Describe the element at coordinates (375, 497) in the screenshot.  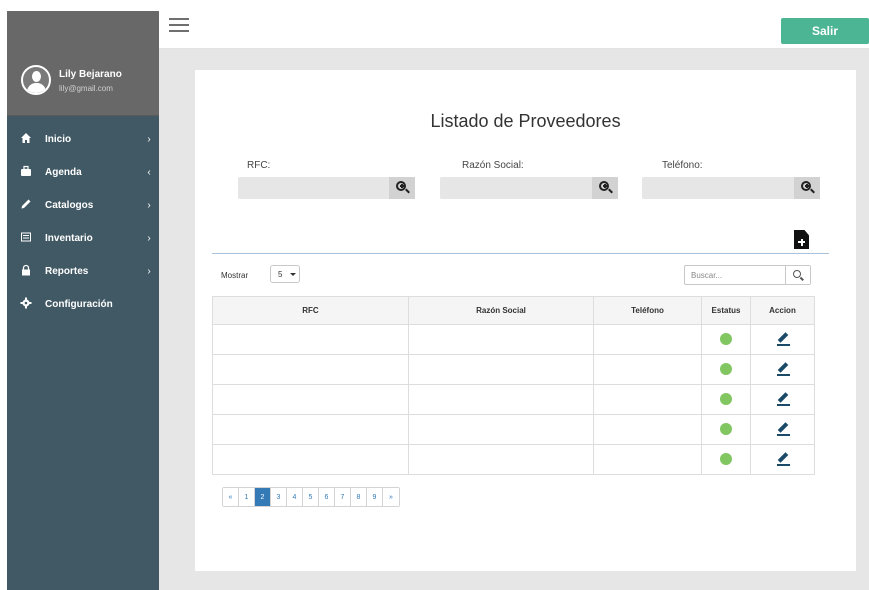
I see `pagination-page-9: 9` at that location.